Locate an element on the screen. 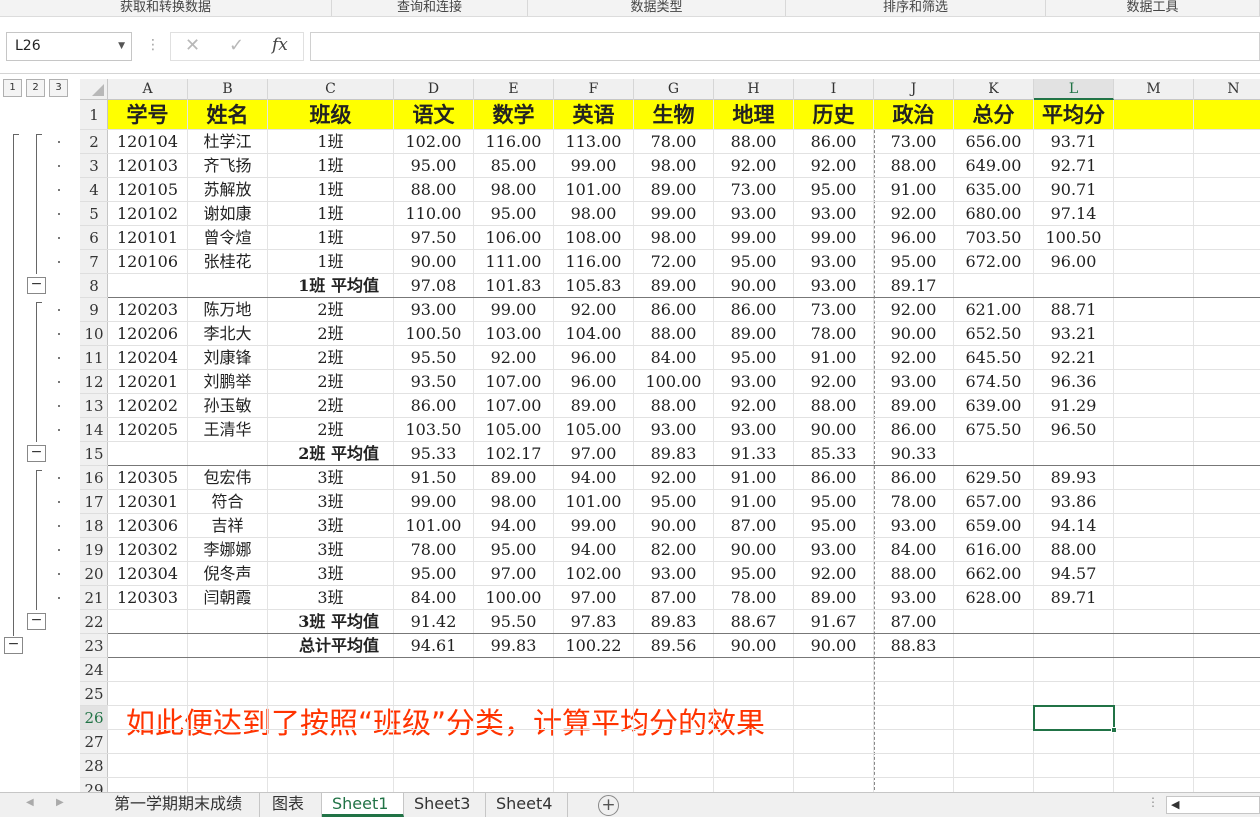  cell: 杜学江 is located at coordinates (228, 141).